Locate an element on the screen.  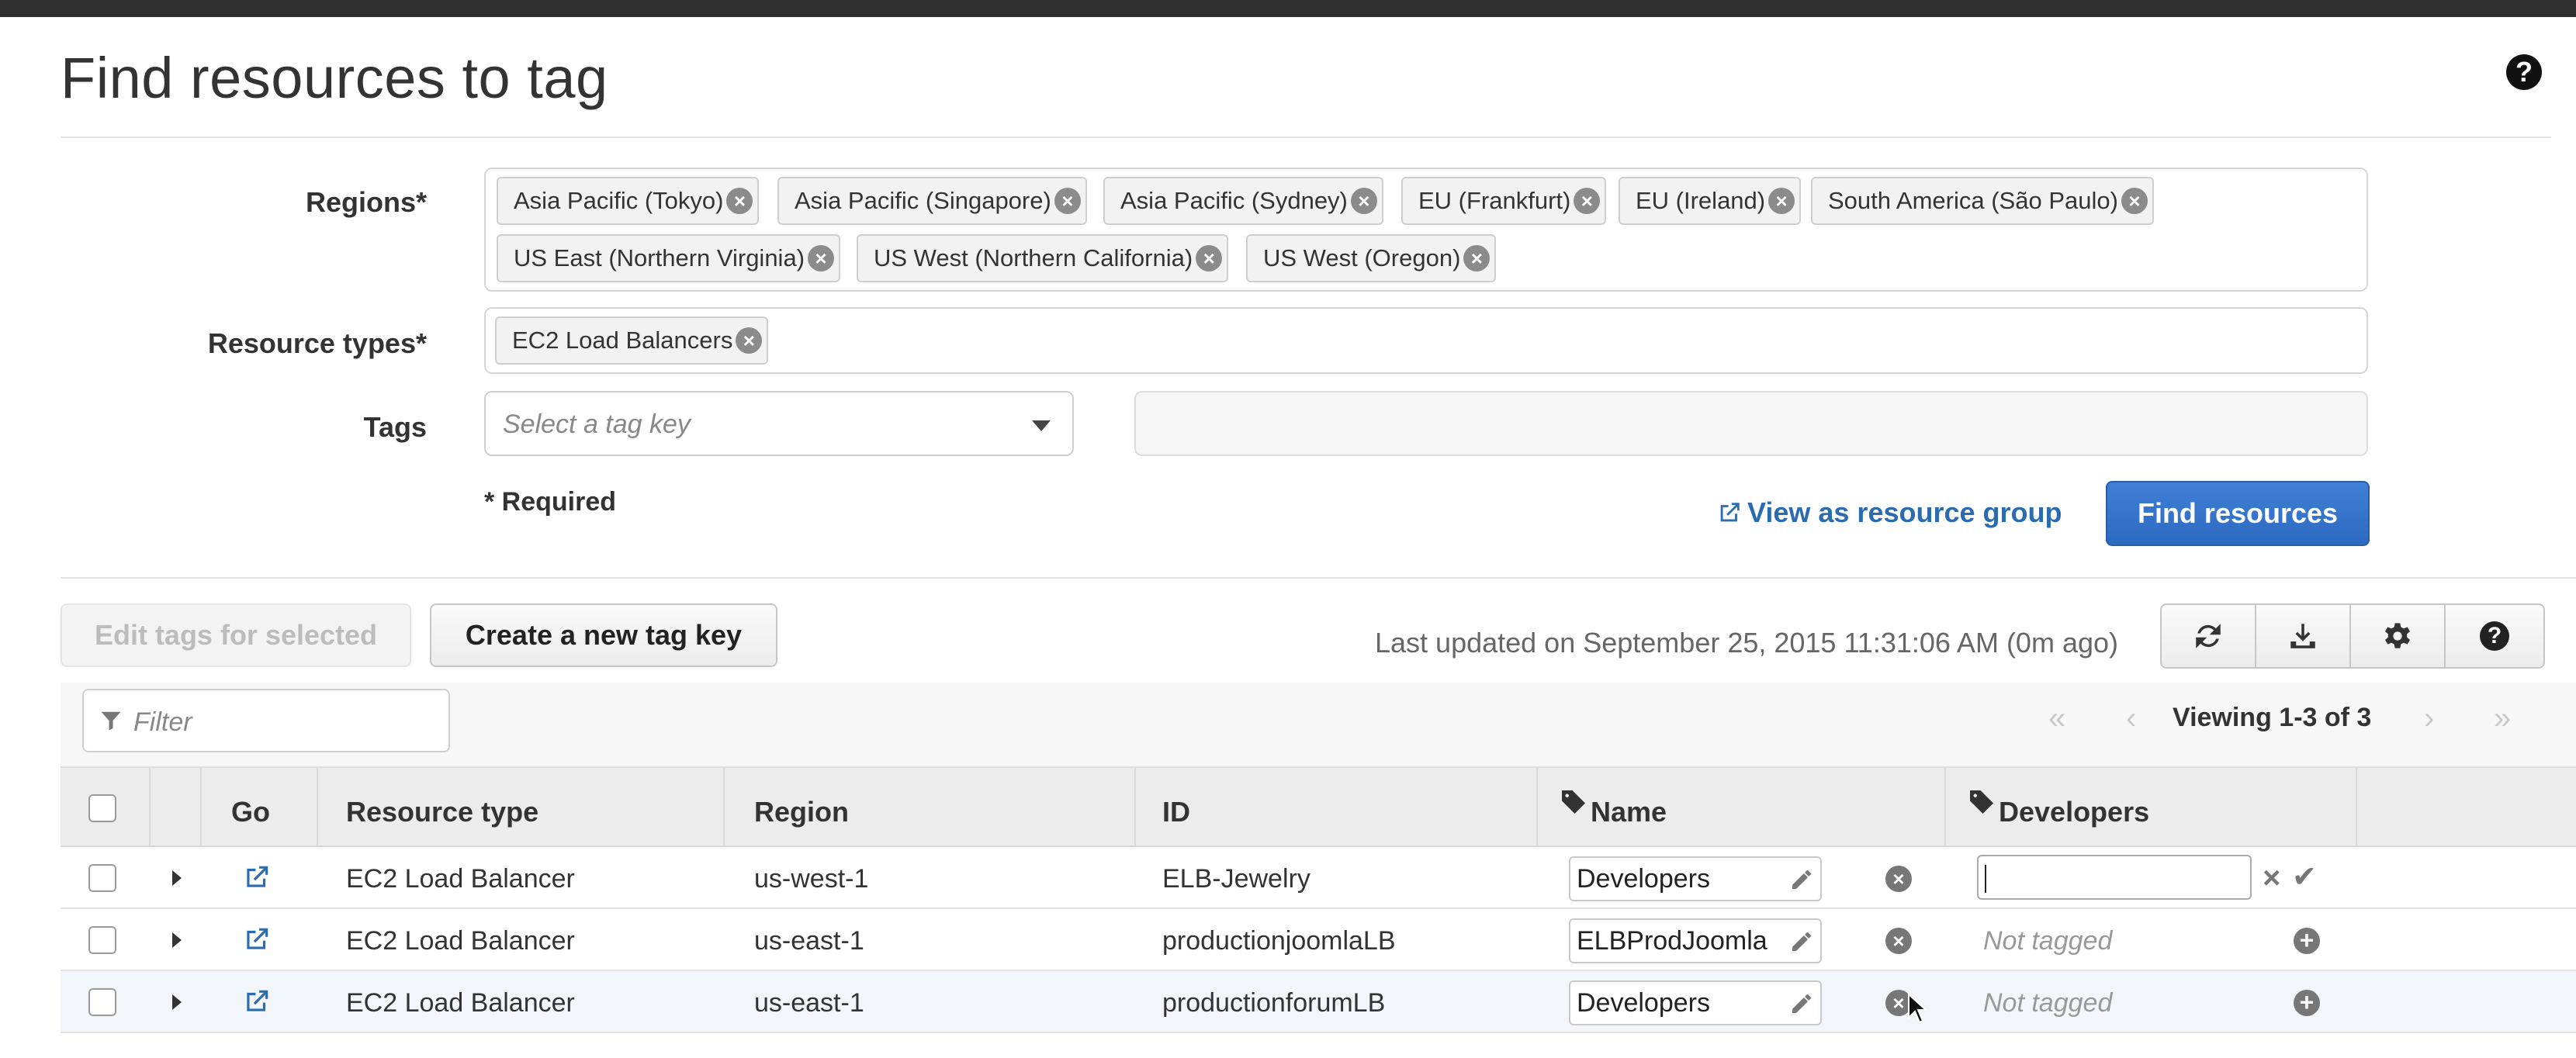
chevron-down-icon is located at coordinates (1041, 425).